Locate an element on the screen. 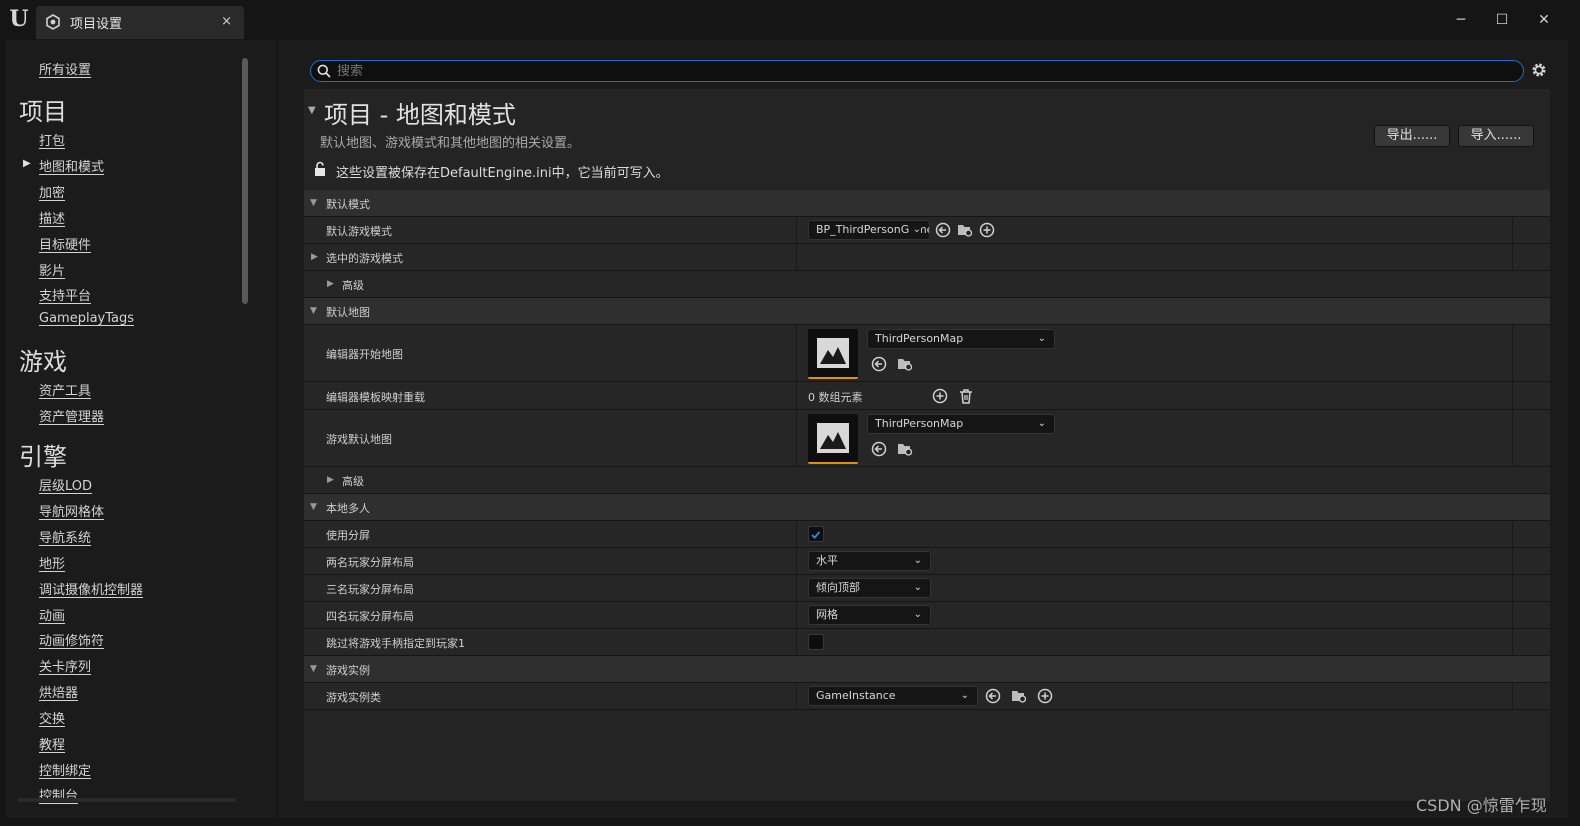 This screenshot has width=1580, height=826. combo-value: ThirdPersonMap is located at coordinates (919, 338).